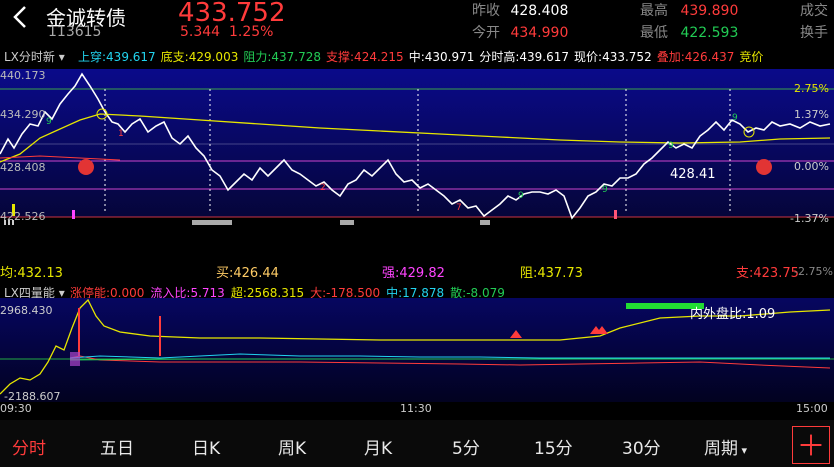  I want to click on indicator-value: 支撑:424.215, so click(365, 57).